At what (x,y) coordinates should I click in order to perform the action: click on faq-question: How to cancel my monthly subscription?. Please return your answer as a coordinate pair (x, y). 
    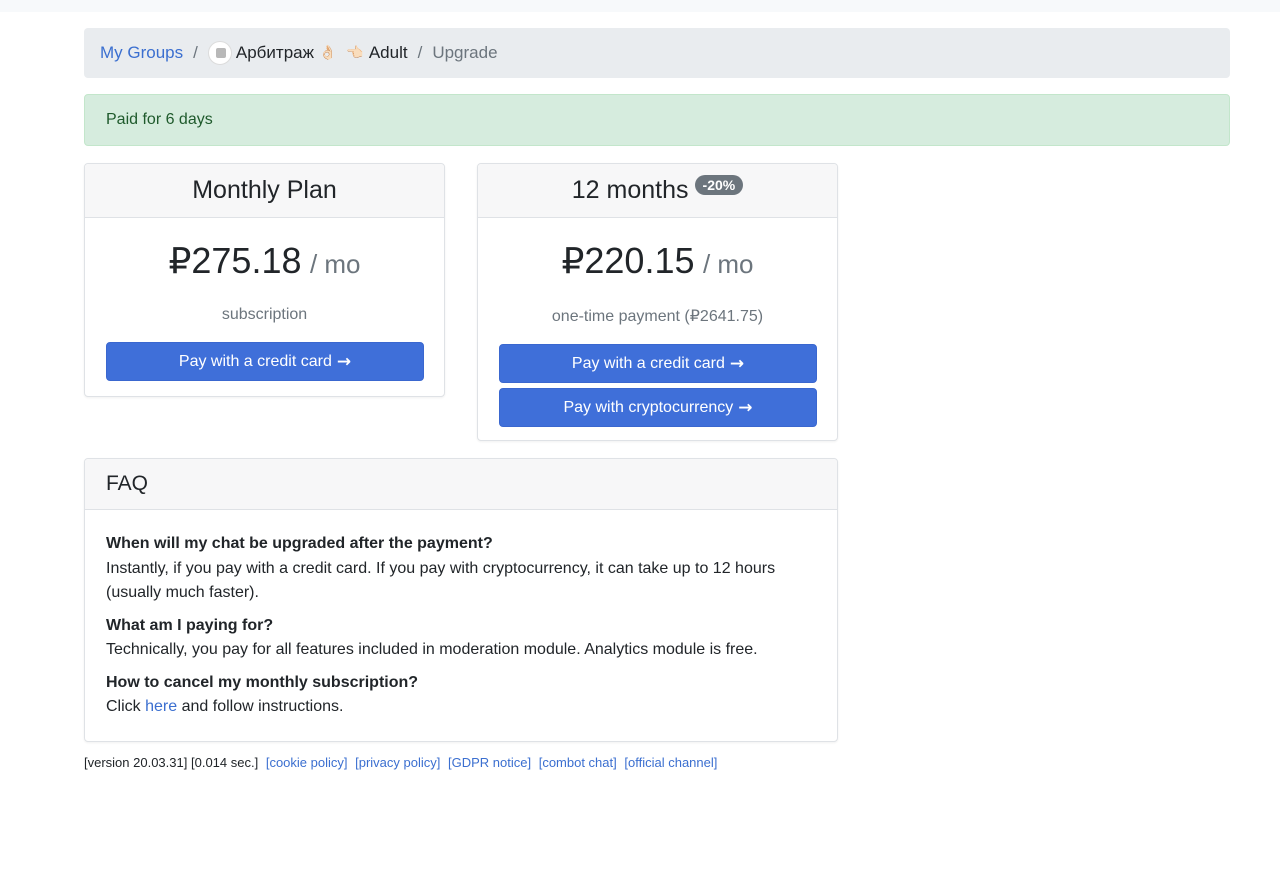
    Looking at the image, I should click on (262, 682).